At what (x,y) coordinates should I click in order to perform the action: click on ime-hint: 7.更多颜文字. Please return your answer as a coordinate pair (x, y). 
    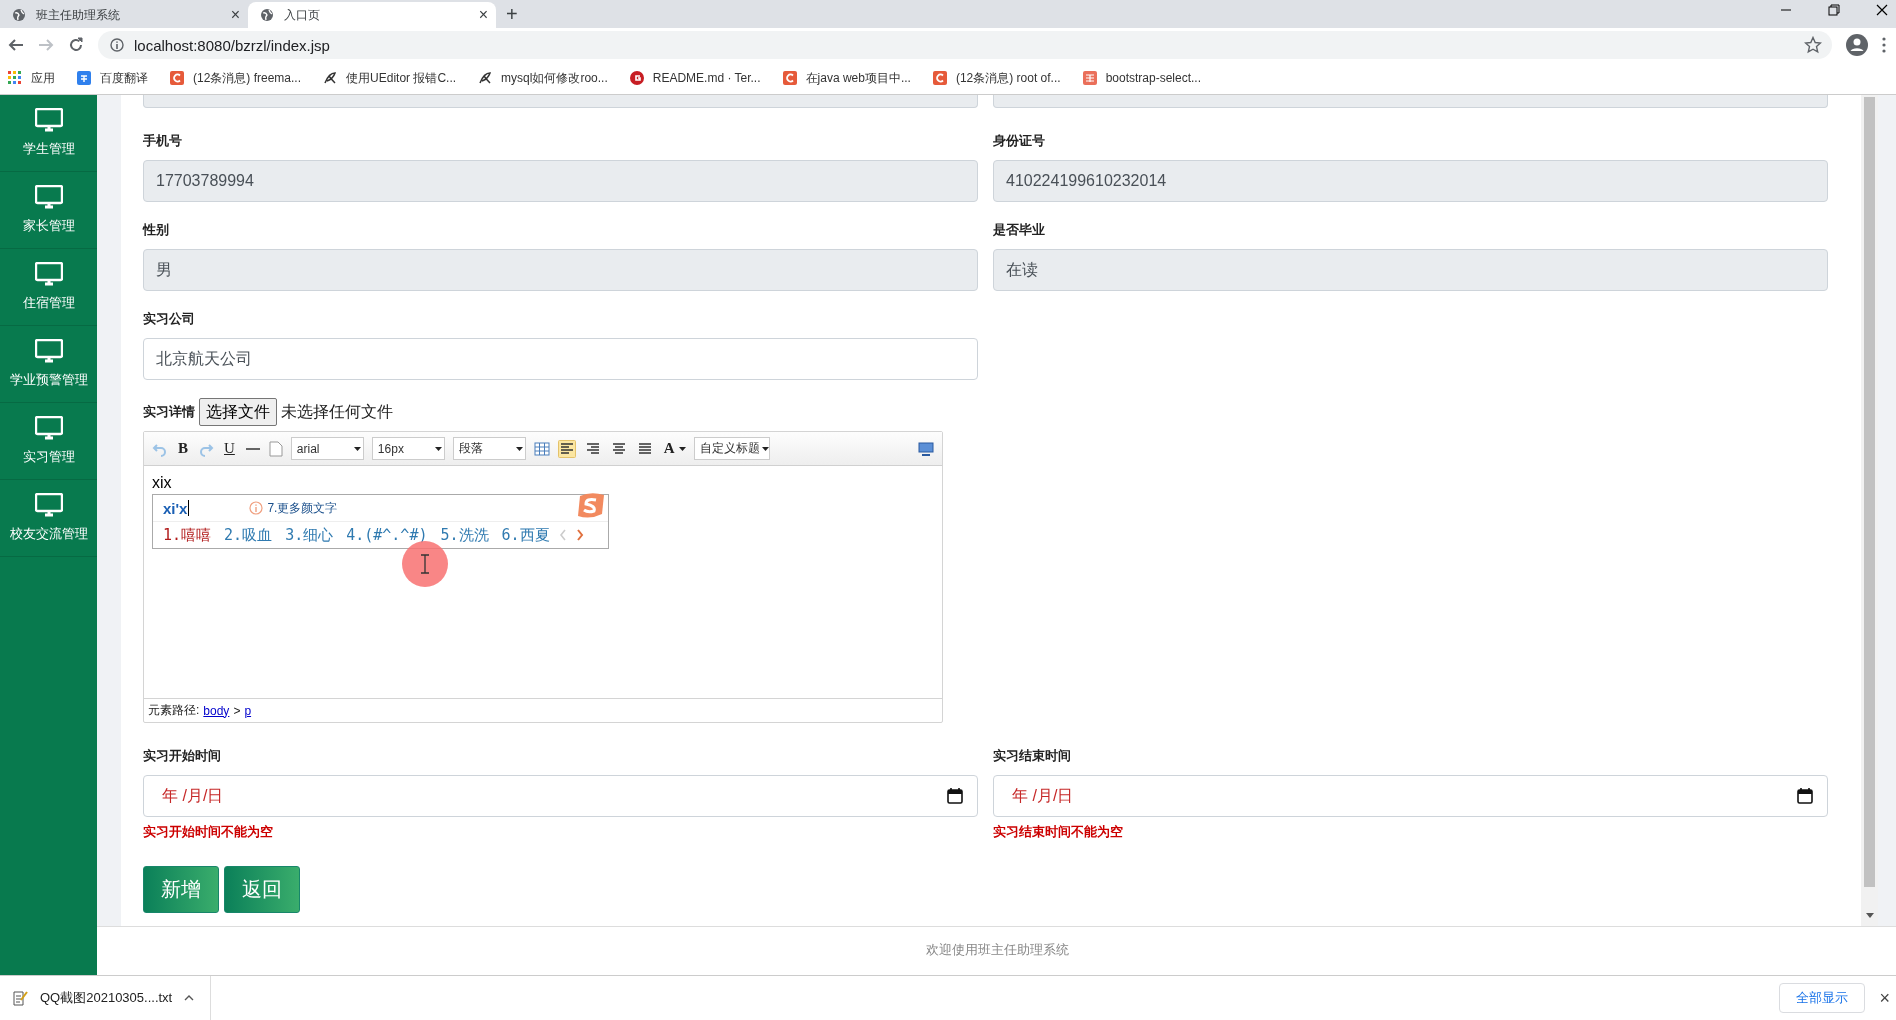
    Looking at the image, I should click on (302, 508).